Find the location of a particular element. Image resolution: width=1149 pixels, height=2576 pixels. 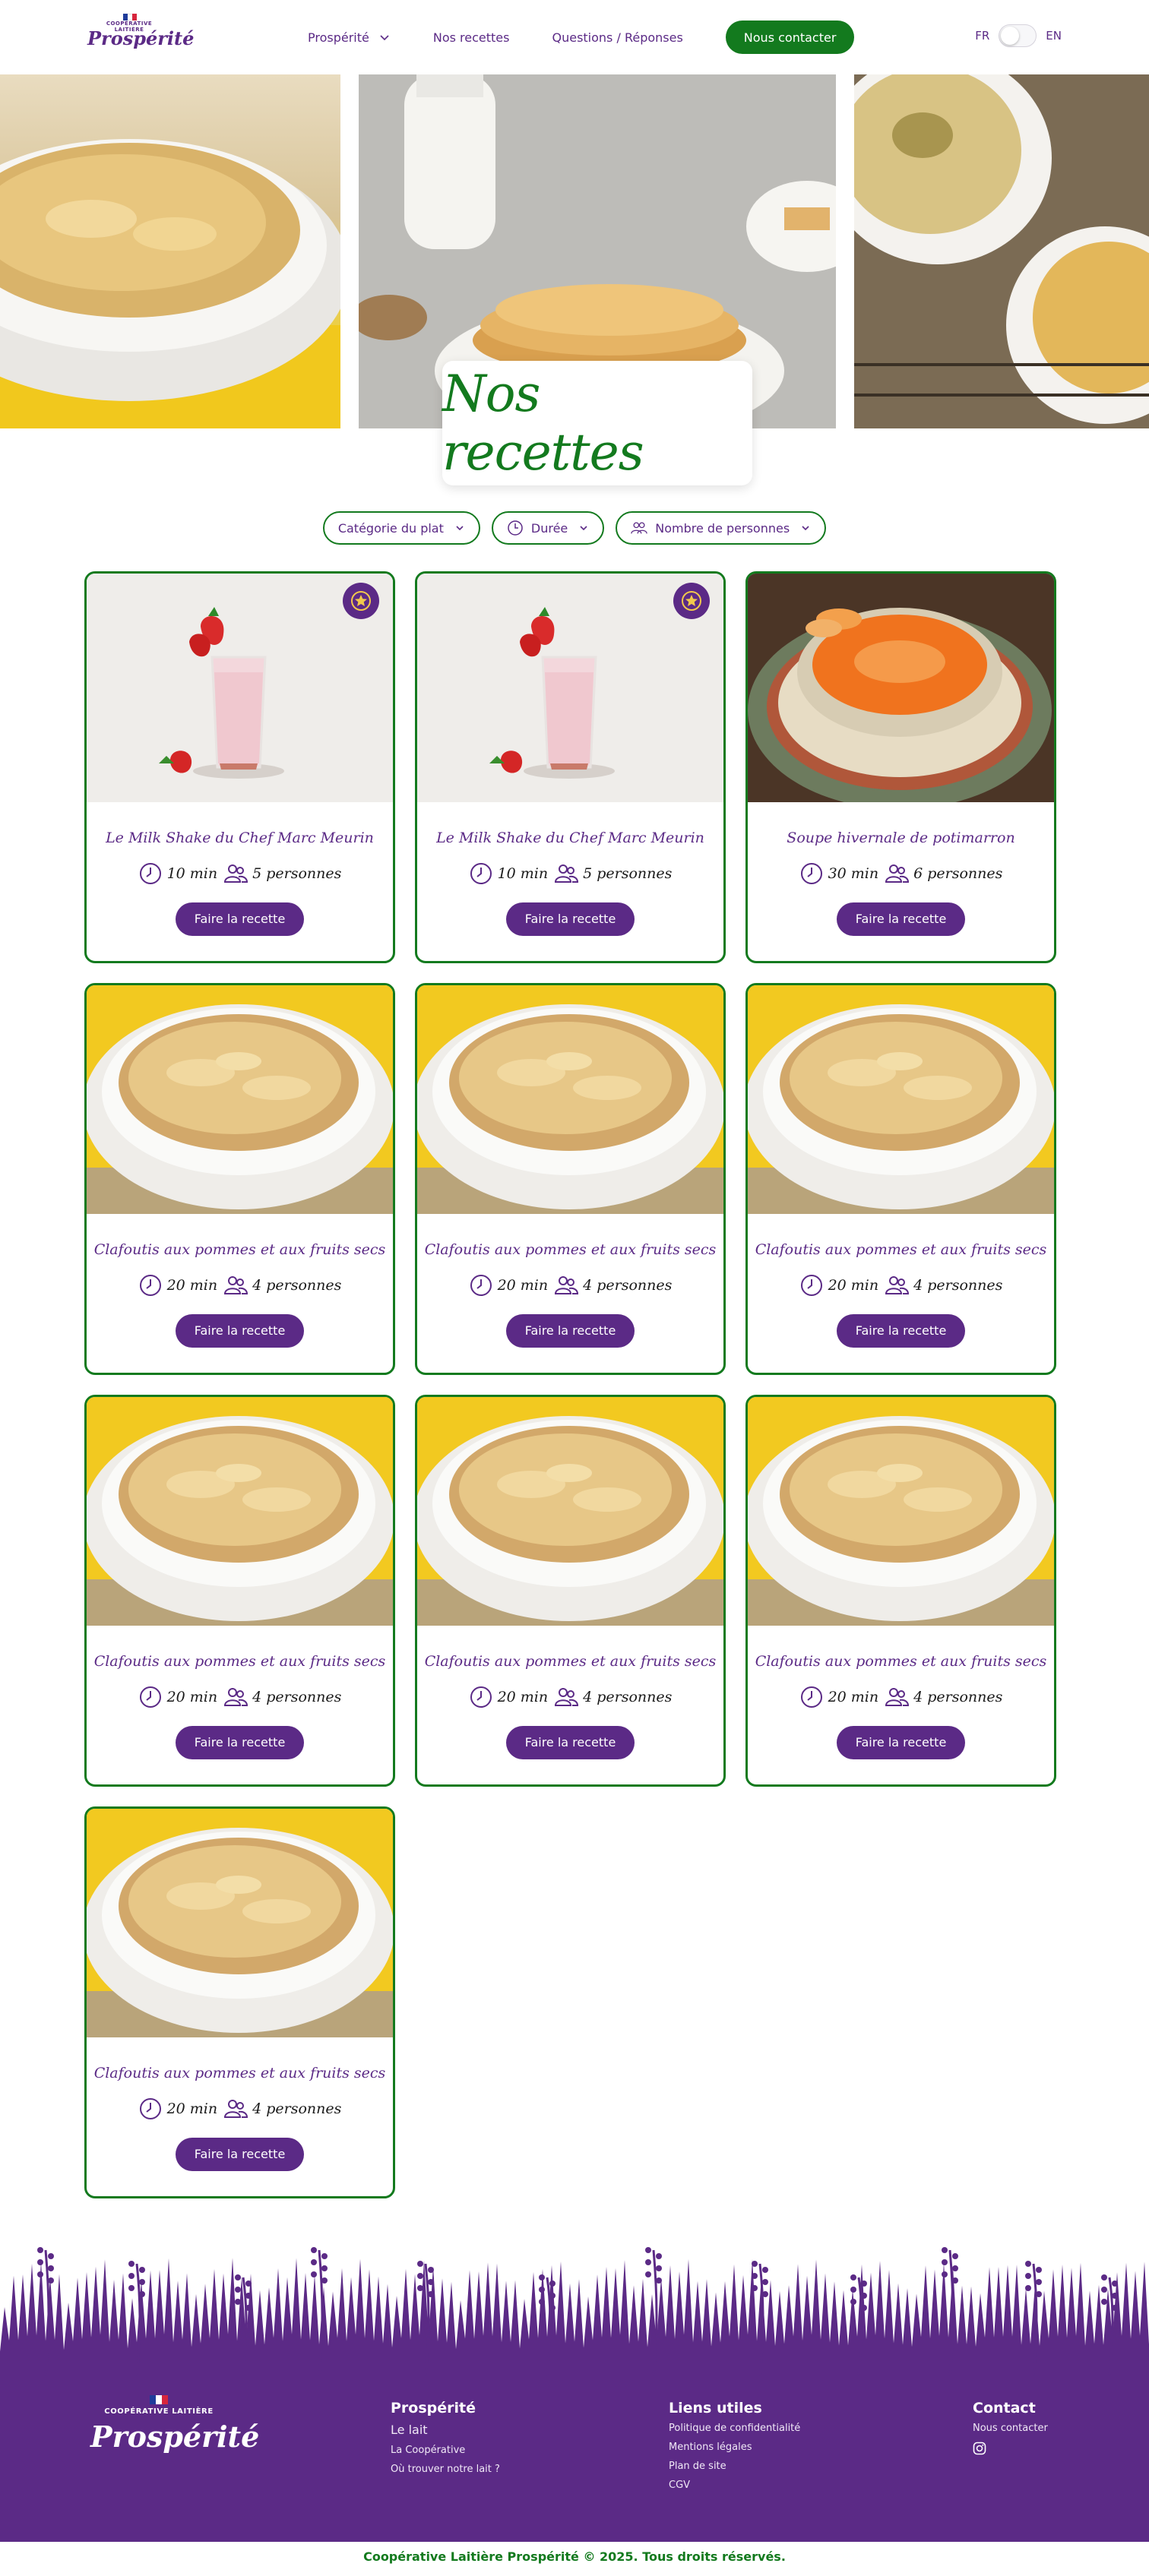

footer-logo: COOPÉRATIVE LAITIÈRE Prospérité is located at coordinates (175, 2434).